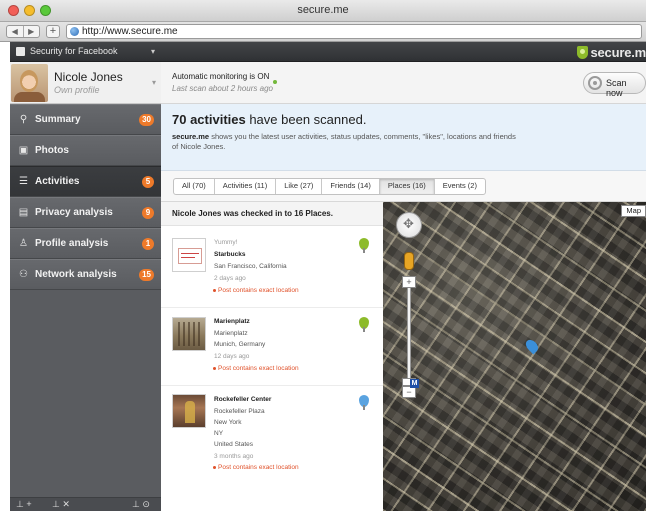  What do you see at coordinates (231, 333) in the screenshot?
I see `place-address: Marienplatz` at bounding box center [231, 333].